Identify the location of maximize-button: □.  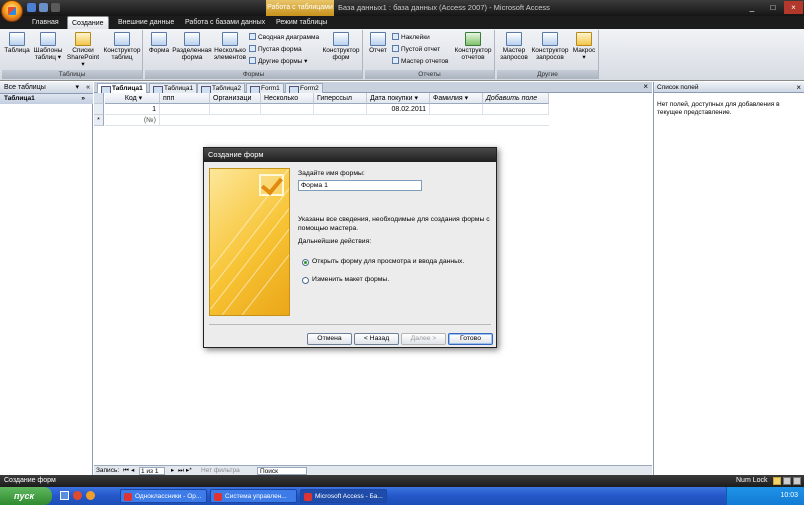
(773, 7).